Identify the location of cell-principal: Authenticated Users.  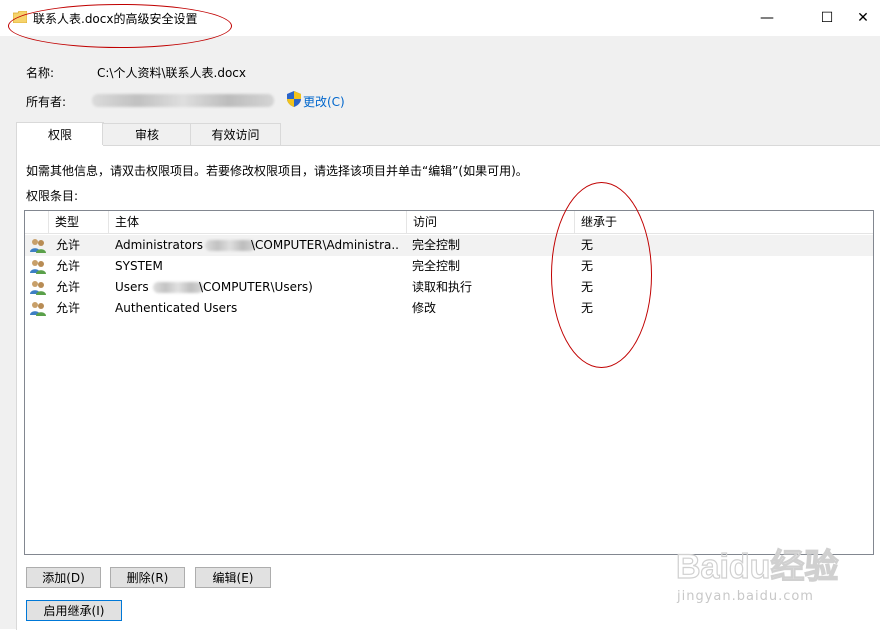
(176, 308).